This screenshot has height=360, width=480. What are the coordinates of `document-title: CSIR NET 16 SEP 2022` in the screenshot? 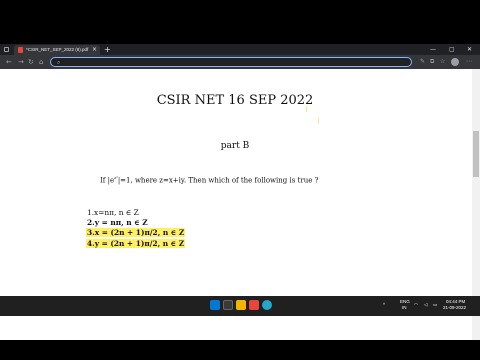 It's located at (235, 100).